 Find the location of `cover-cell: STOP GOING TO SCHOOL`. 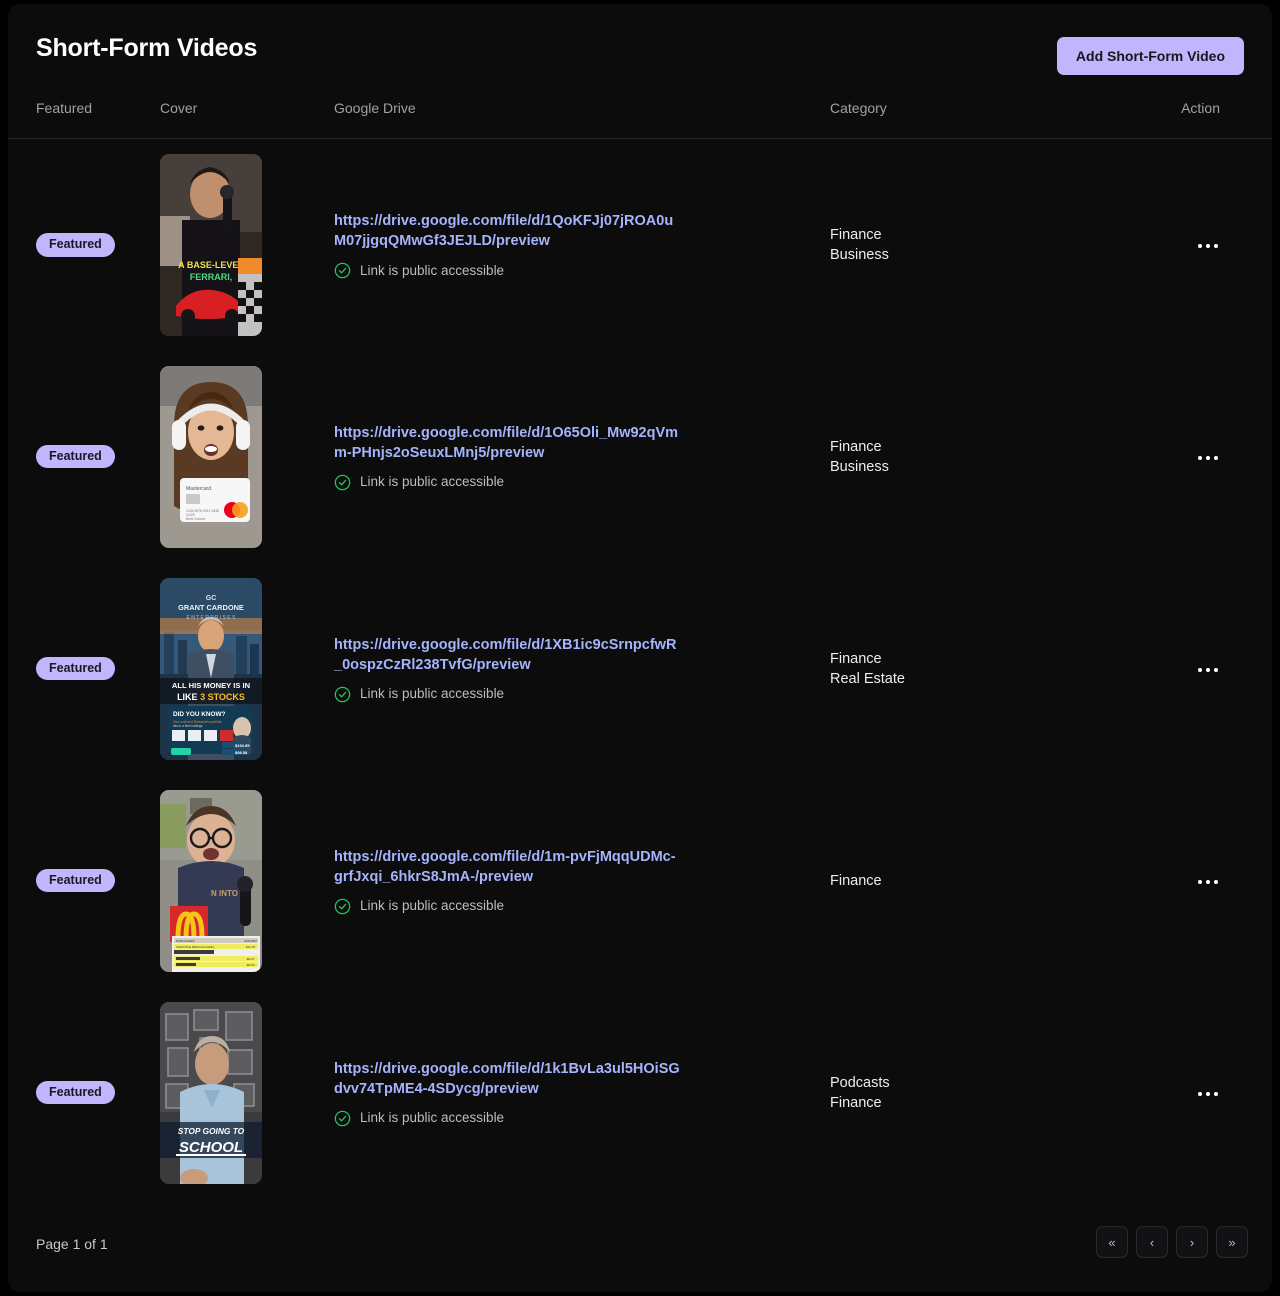

cover-cell: STOP GOING TO SCHOOL is located at coordinates (247, 1093).